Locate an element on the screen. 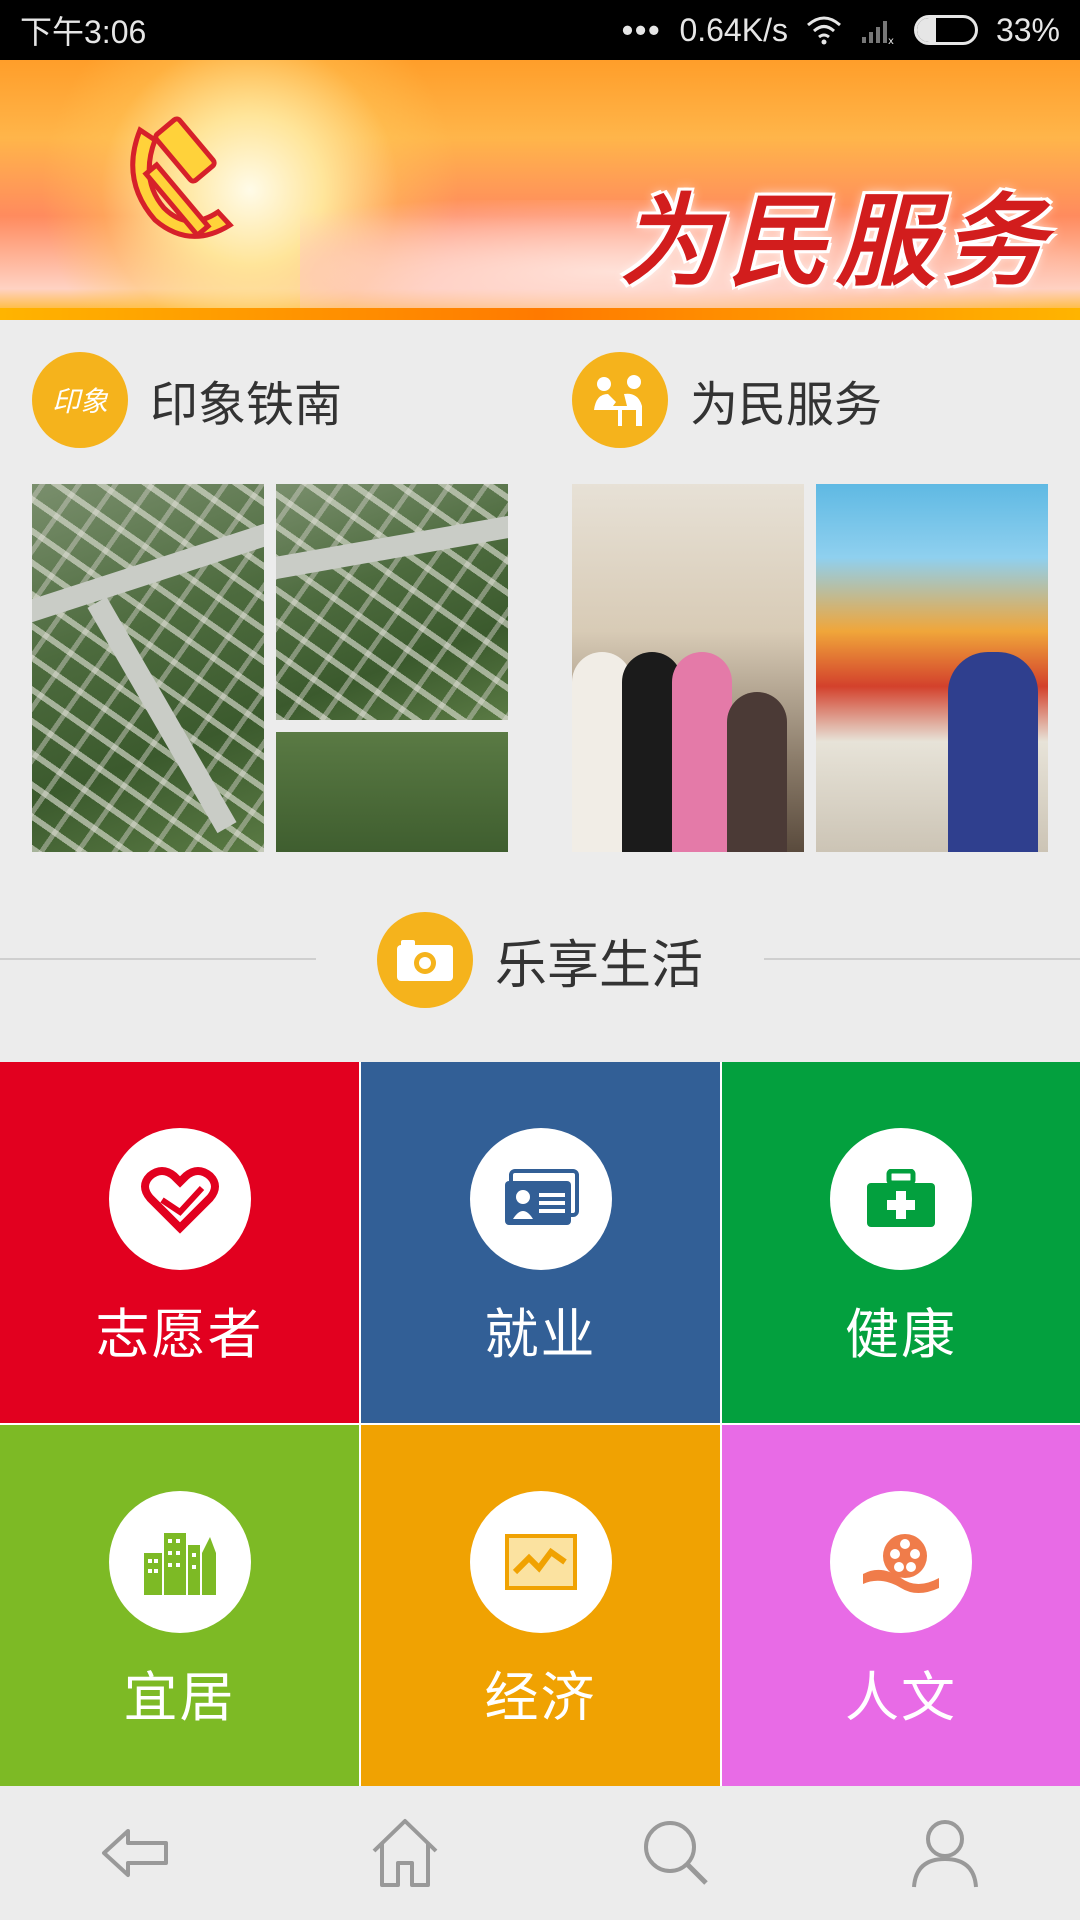 The image size is (1080, 1920). tile-volunteer: 志愿者 is located at coordinates (179, 1242).